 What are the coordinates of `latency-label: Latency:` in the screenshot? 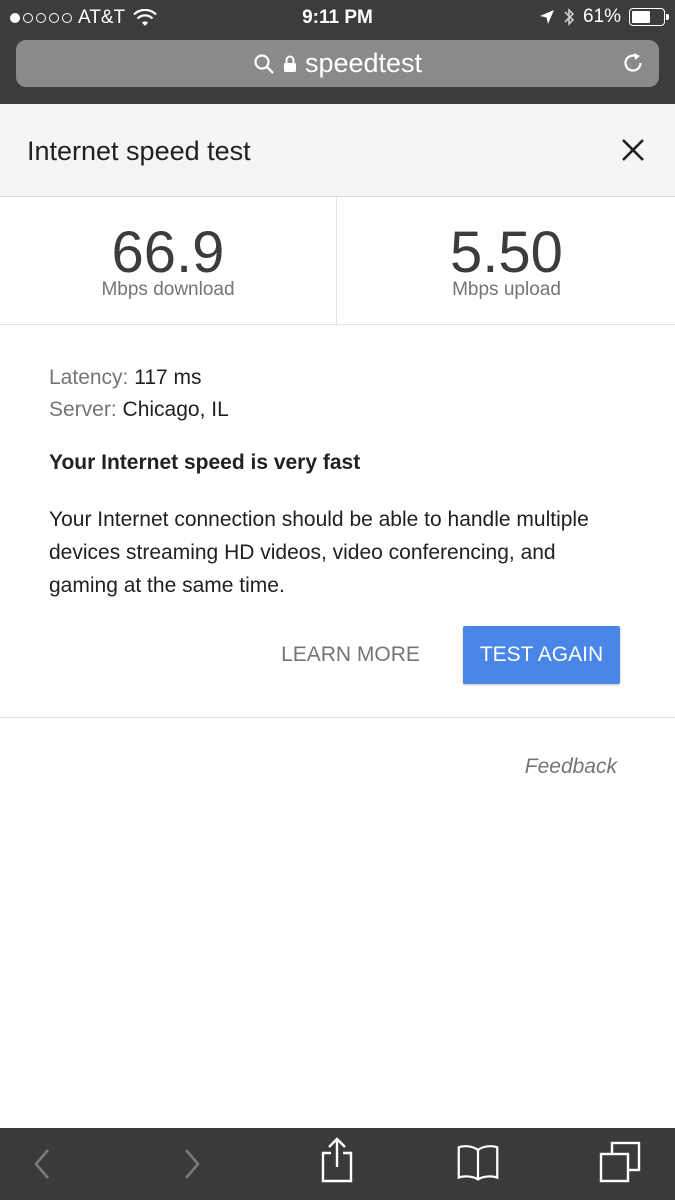 It's located at (89, 377).